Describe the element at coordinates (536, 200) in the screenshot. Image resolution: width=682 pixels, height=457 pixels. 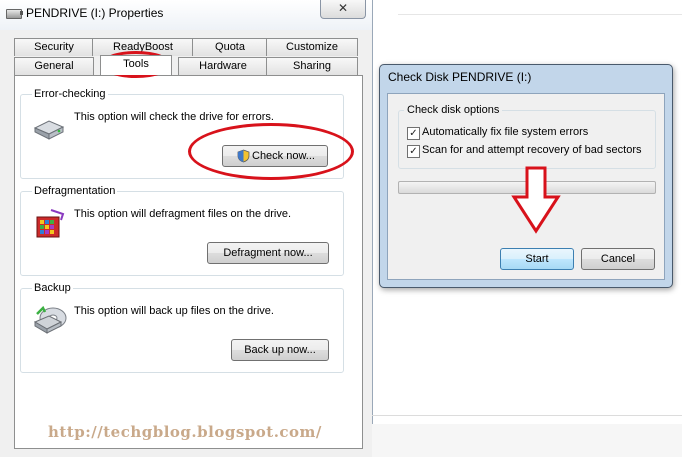
I see `annotation-arrow-down-icon` at that location.